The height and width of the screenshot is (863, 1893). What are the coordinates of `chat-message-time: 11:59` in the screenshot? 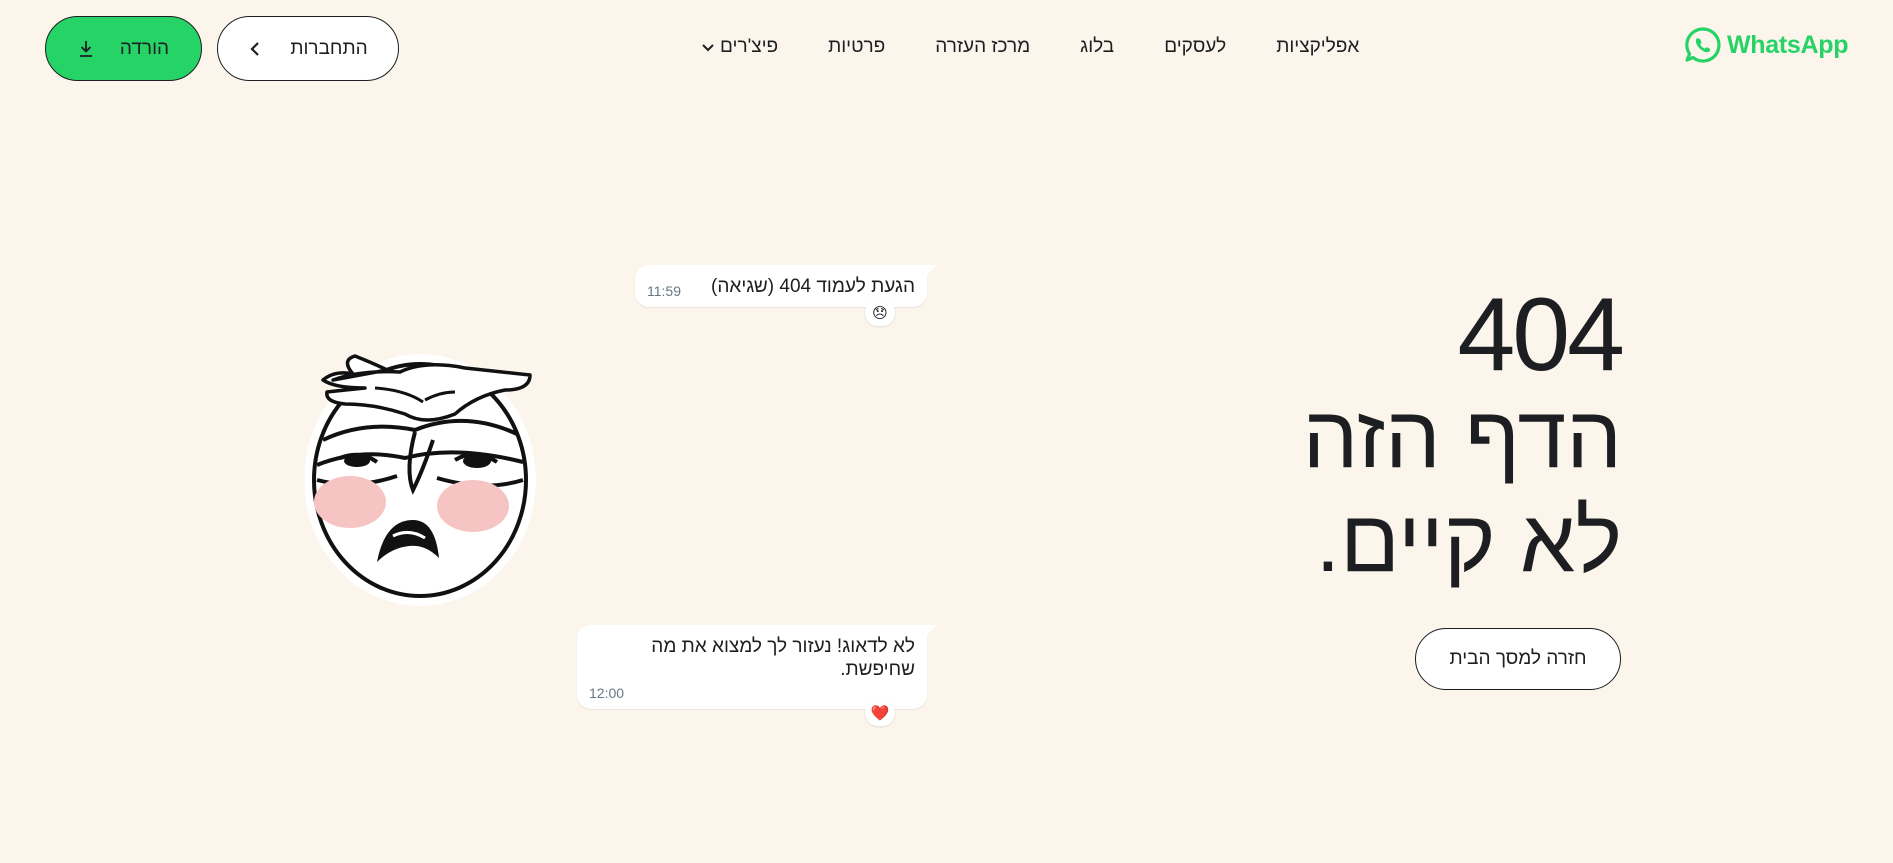 It's located at (664, 291).